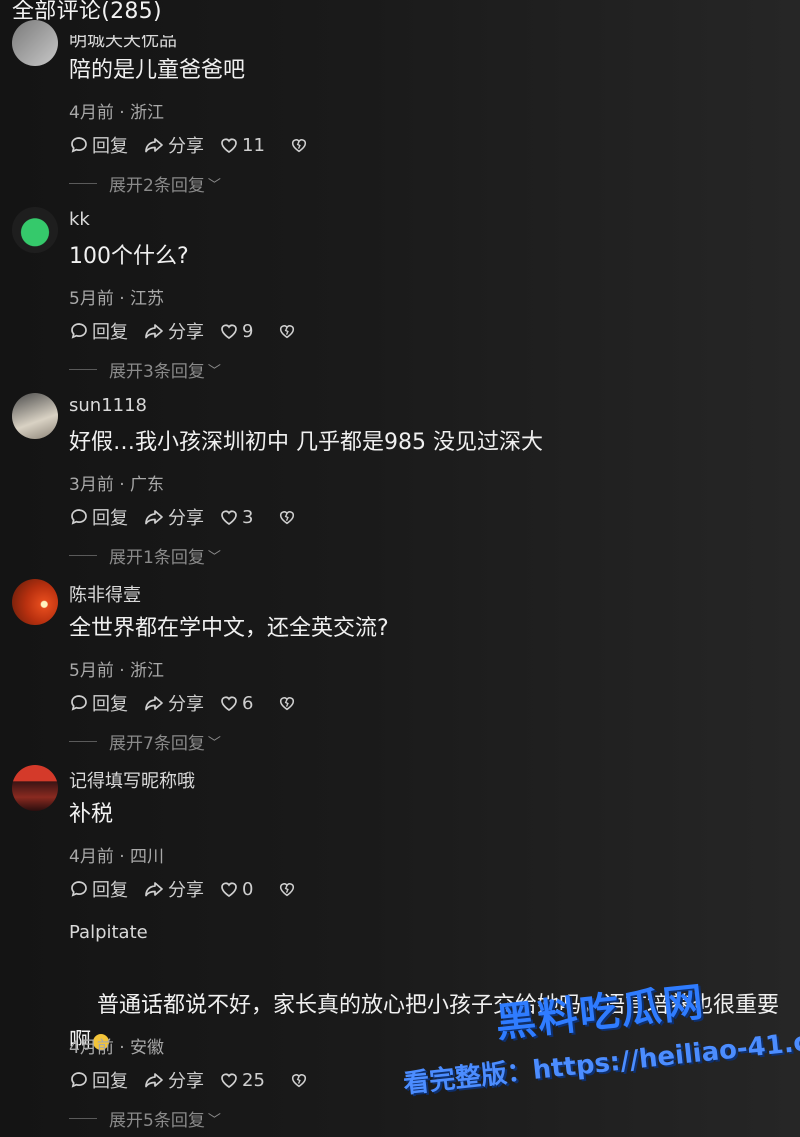 The height and width of the screenshot is (1137, 800). What do you see at coordinates (108, 405) in the screenshot?
I see `comment-username: sun1118` at bounding box center [108, 405].